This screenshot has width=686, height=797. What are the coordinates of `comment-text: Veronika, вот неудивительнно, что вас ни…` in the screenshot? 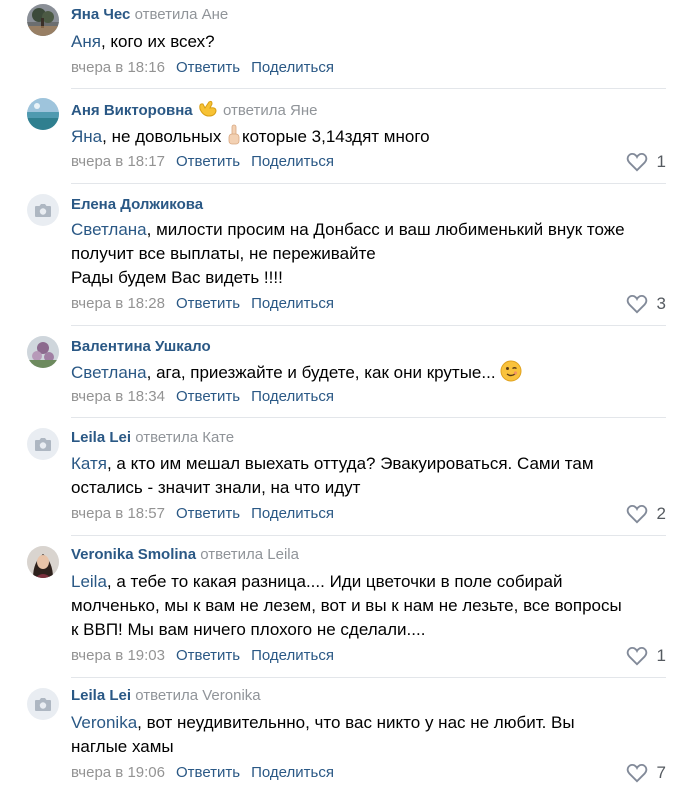 It's located at (371, 735).